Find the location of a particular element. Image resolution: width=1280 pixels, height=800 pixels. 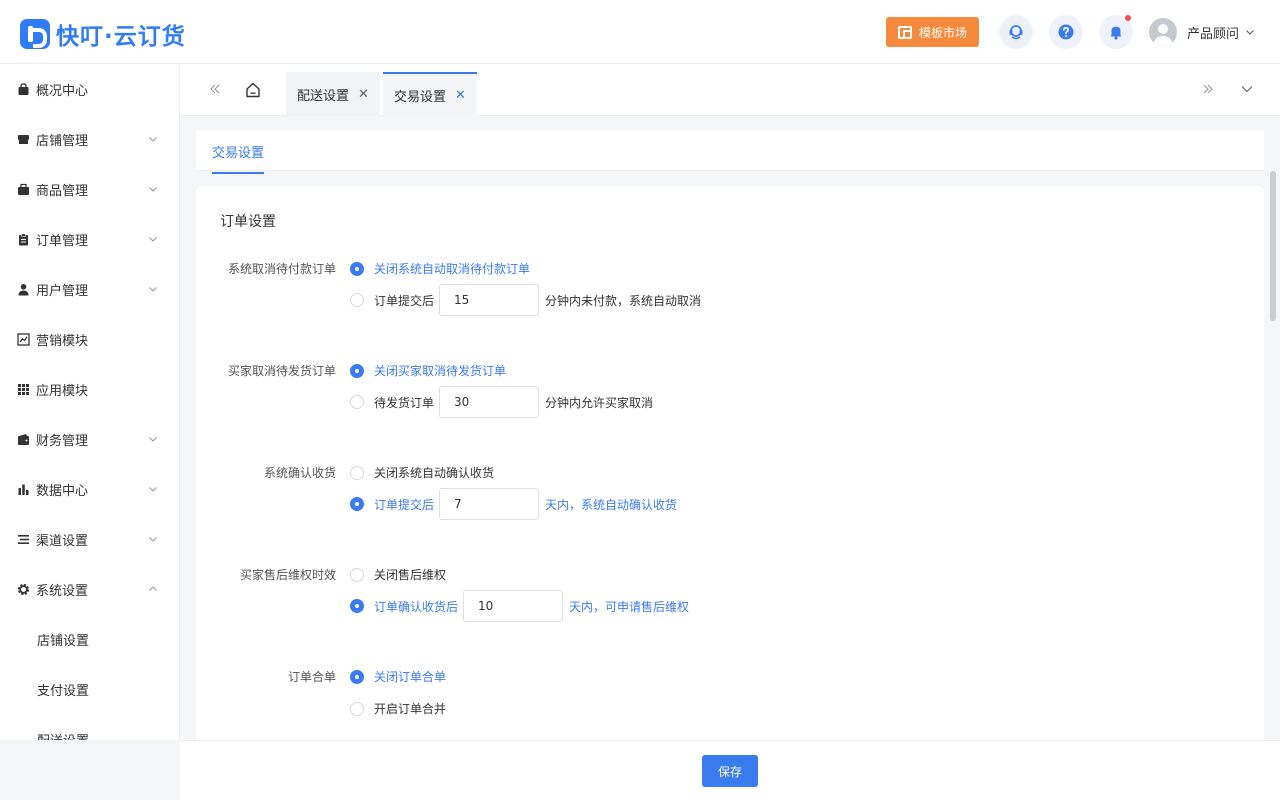

buyer-cancel-minutes-input is located at coordinates (489, 402).